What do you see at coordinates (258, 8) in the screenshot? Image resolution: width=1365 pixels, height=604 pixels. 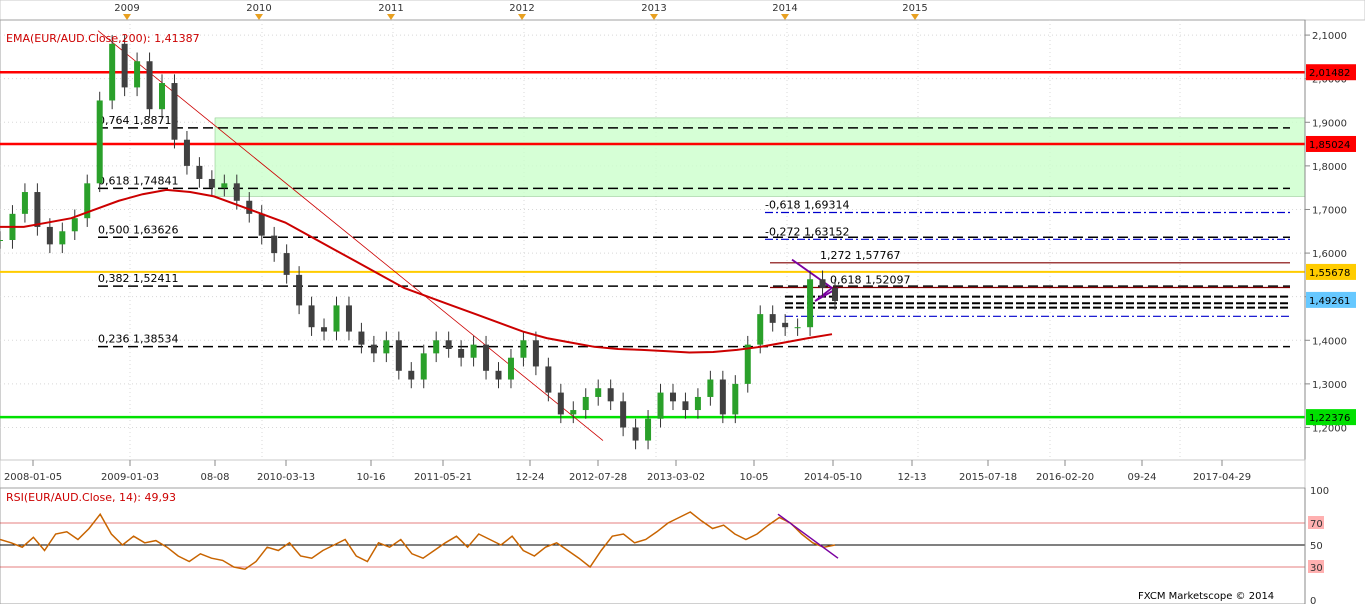 I see `year-label: 2010` at bounding box center [258, 8].